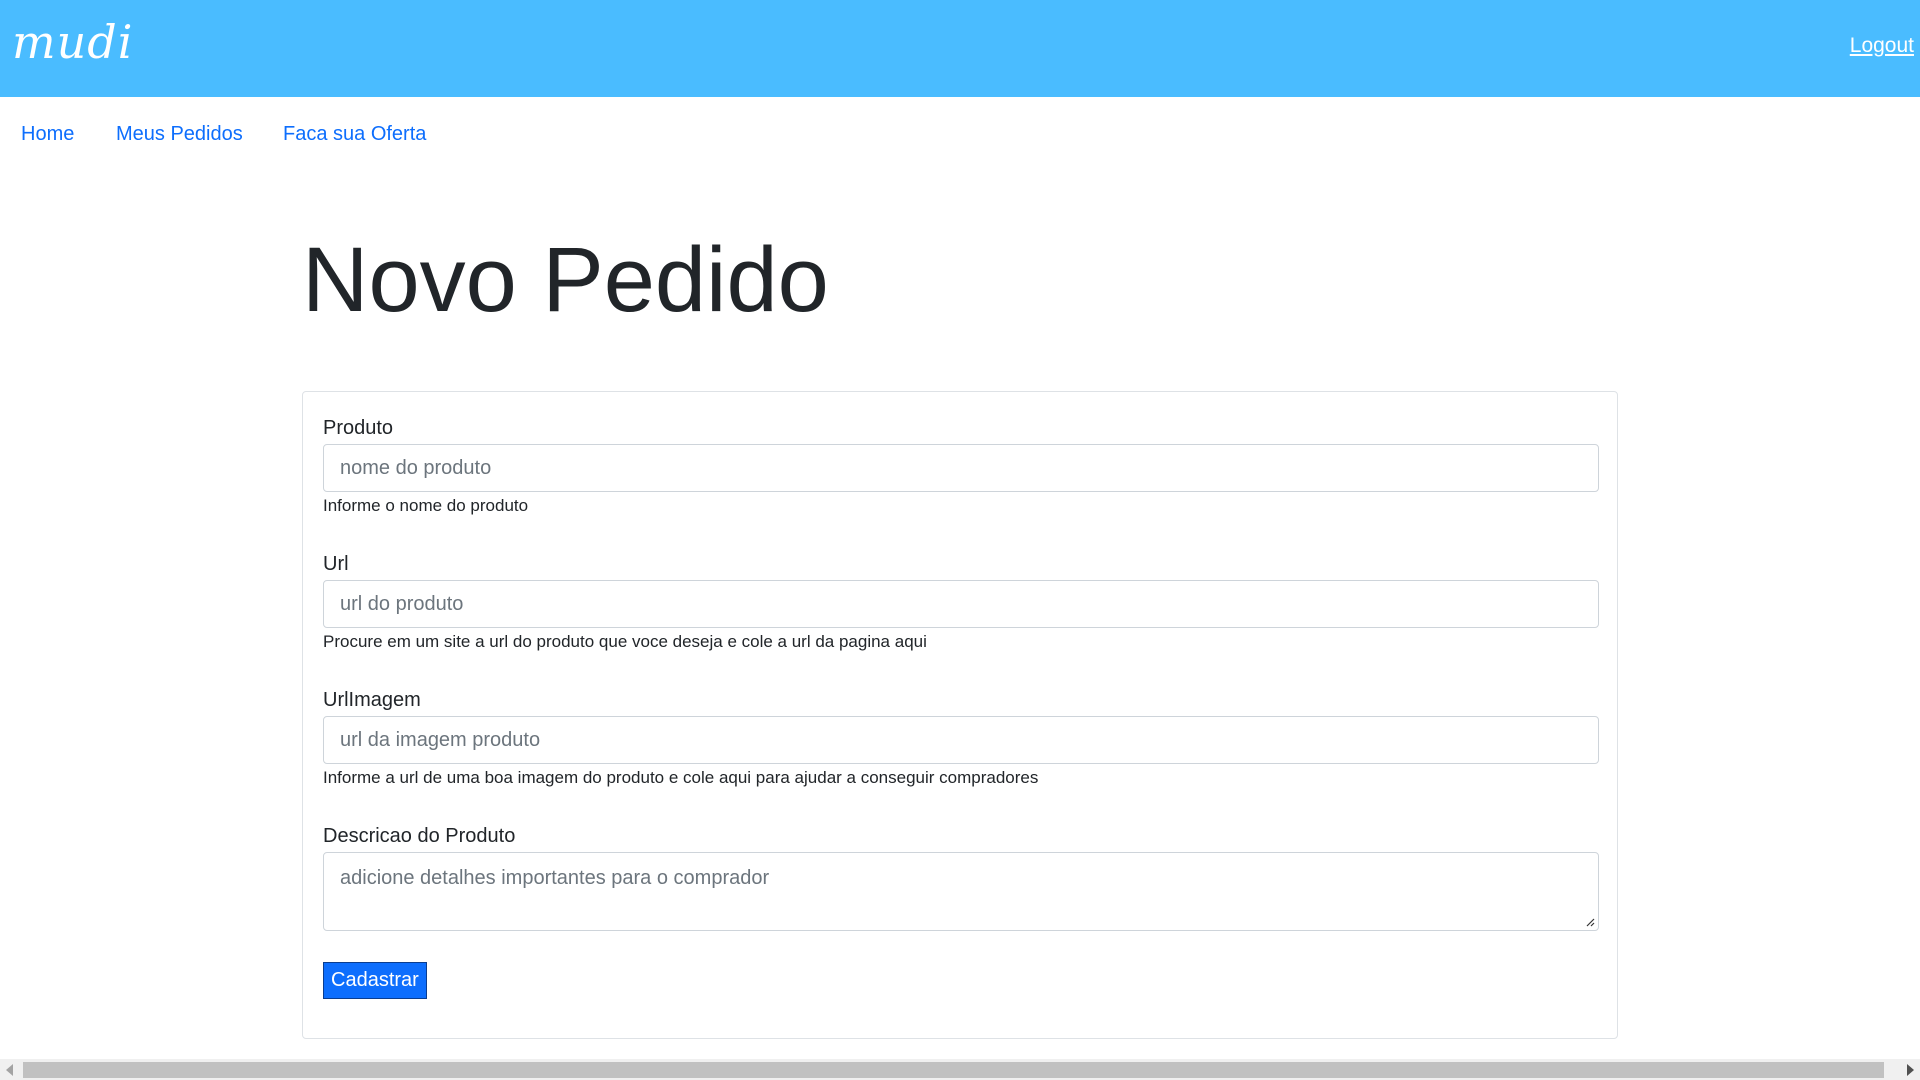  Describe the element at coordinates (9, 1070) in the screenshot. I see `scroll-left-arrow-icon` at that location.